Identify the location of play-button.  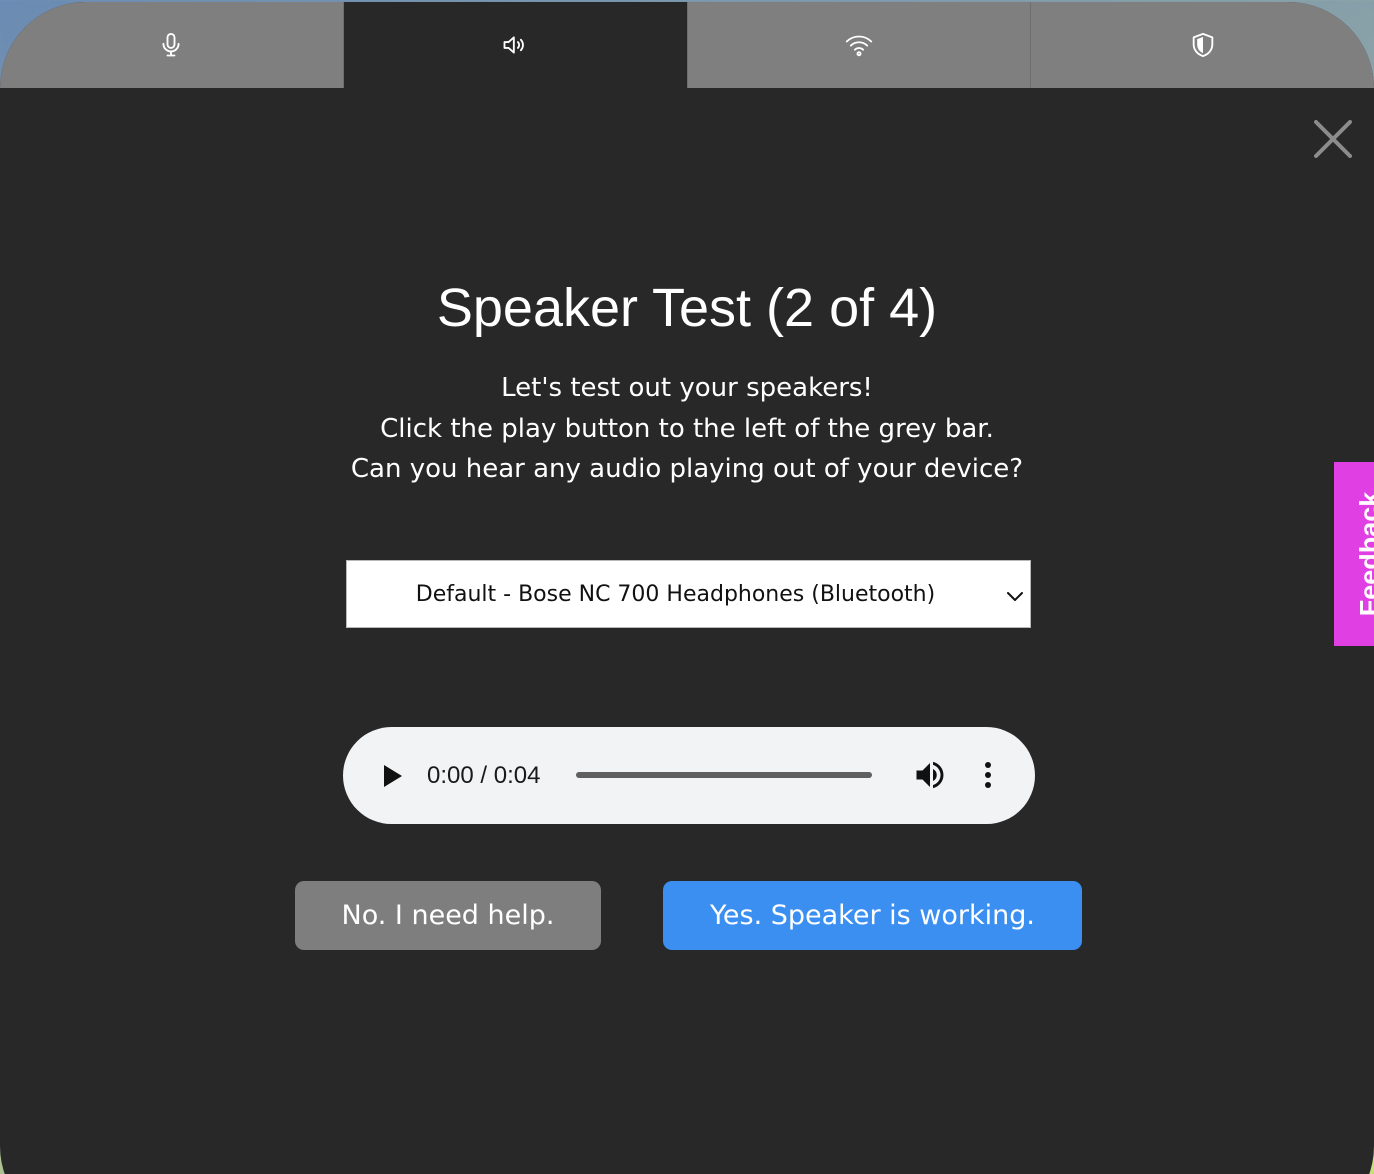
(393, 776).